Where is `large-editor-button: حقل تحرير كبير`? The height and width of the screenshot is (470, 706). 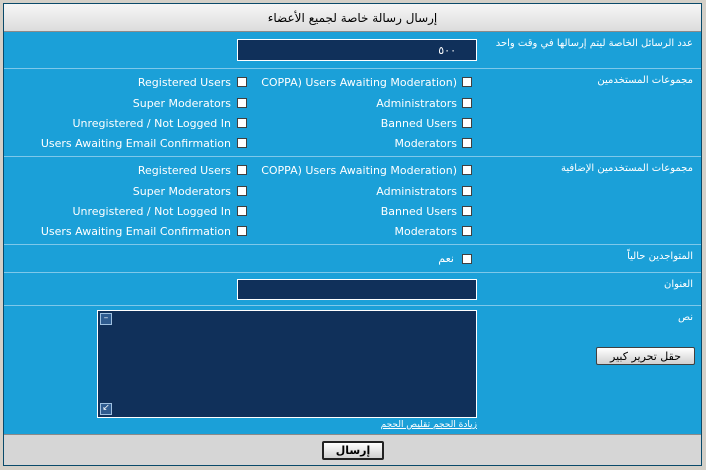
large-editor-button: حقل تحرير كبير is located at coordinates (645, 356).